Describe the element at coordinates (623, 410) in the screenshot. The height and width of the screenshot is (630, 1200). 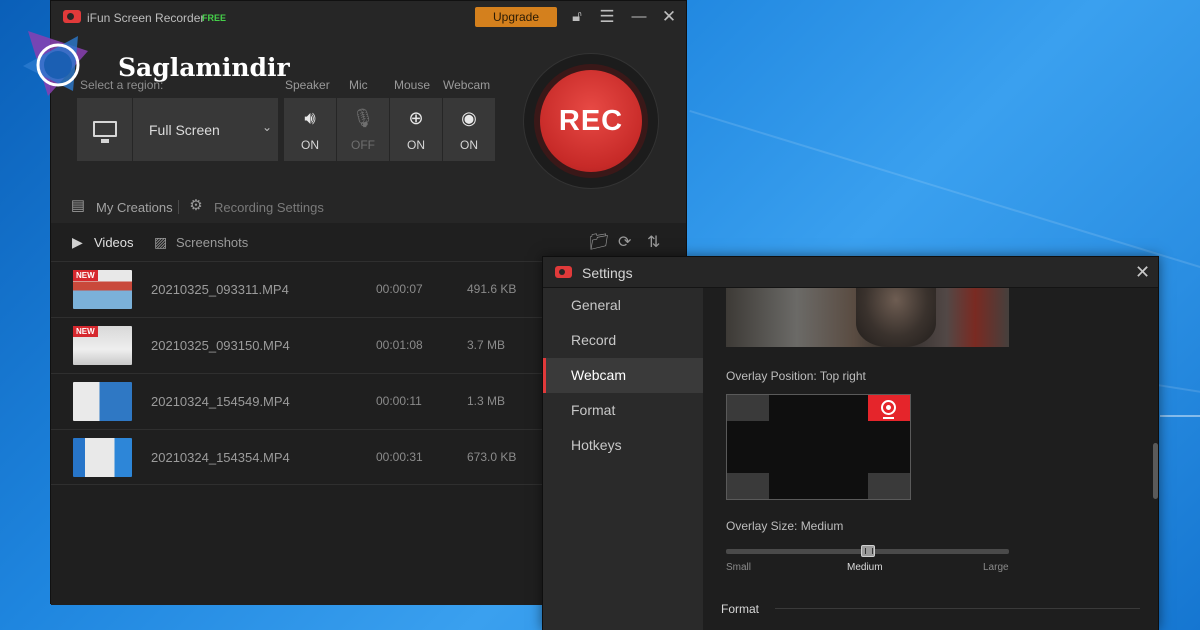
I see `nav-format: Format` at that location.